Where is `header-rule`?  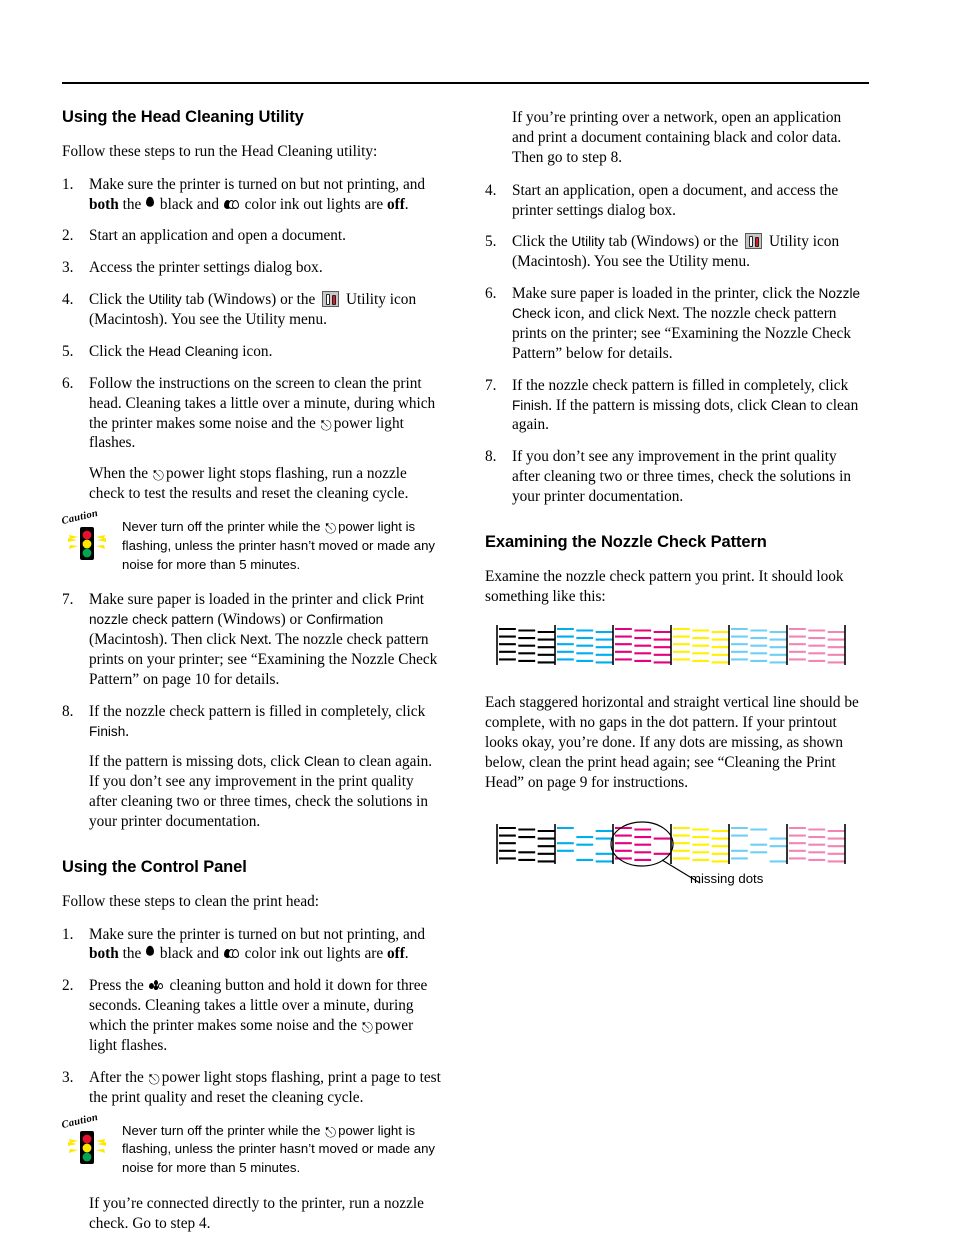
header-rule is located at coordinates (465, 83).